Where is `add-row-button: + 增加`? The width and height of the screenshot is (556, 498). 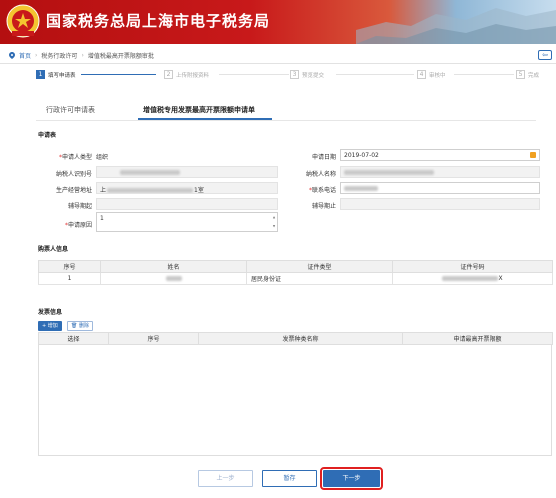 add-row-button: + 增加 is located at coordinates (50, 326).